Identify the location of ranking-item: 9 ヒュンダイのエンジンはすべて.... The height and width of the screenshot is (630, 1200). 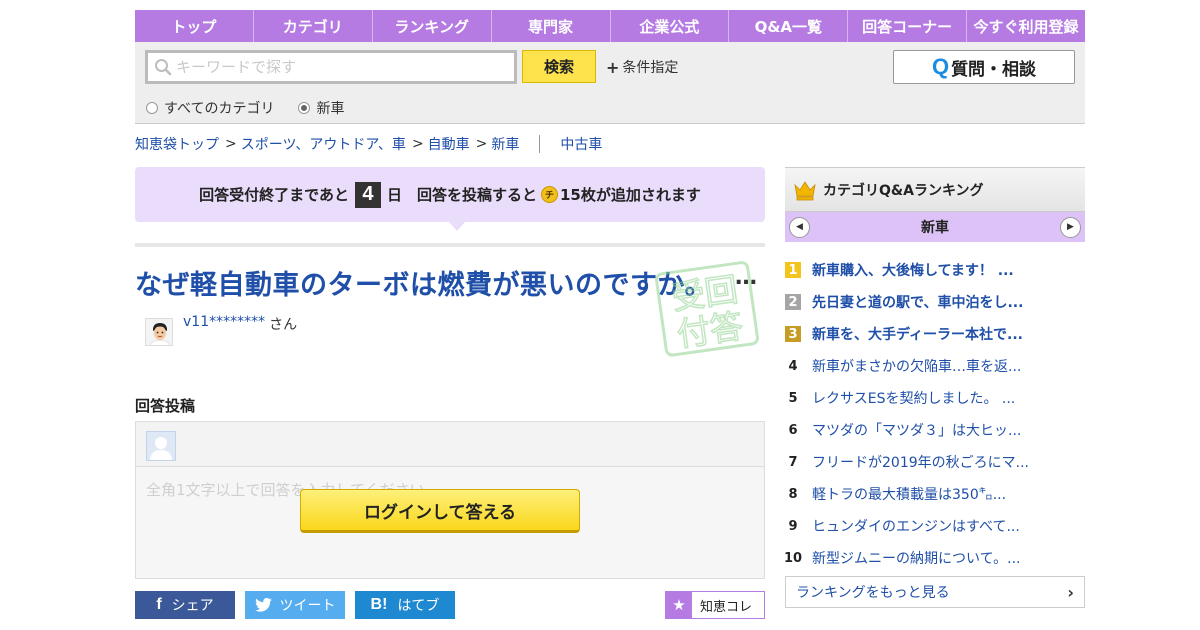
(935, 526).